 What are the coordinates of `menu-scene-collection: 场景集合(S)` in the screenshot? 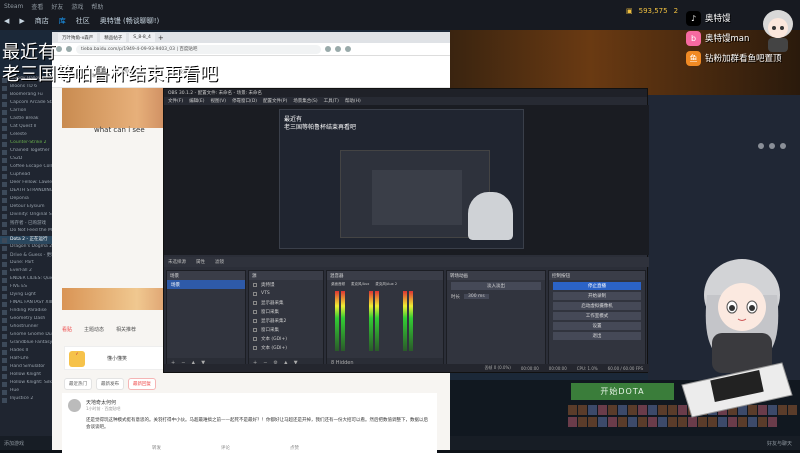 It's located at (305, 101).